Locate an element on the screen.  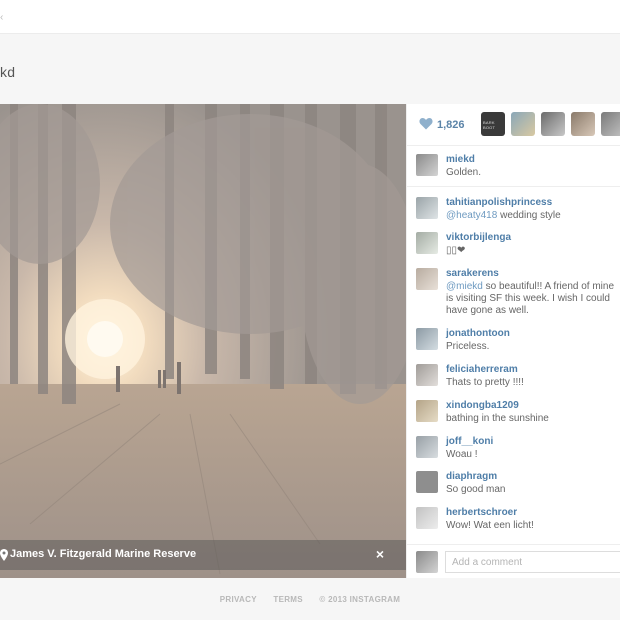
comment-username: viktorbijlenga is located at coordinates (478, 237).